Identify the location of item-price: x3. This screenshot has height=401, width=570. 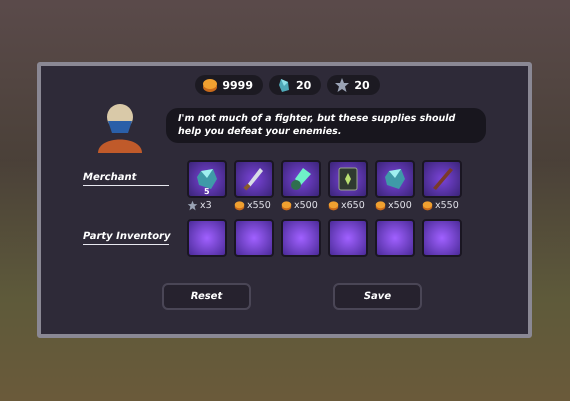
(206, 205).